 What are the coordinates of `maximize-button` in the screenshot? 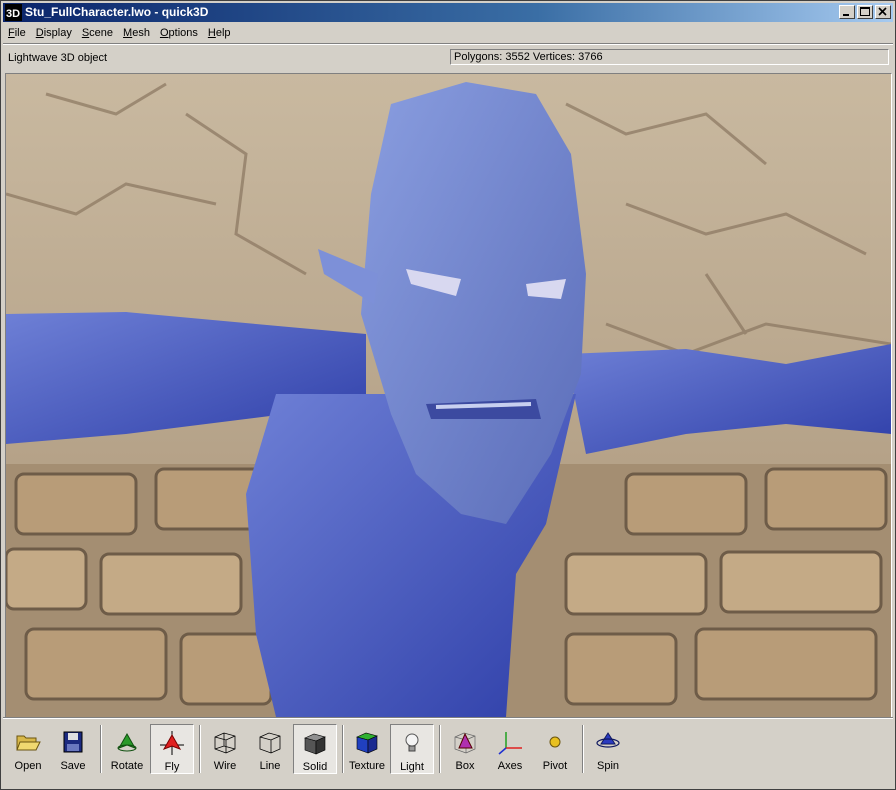 It's located at (865, 12).